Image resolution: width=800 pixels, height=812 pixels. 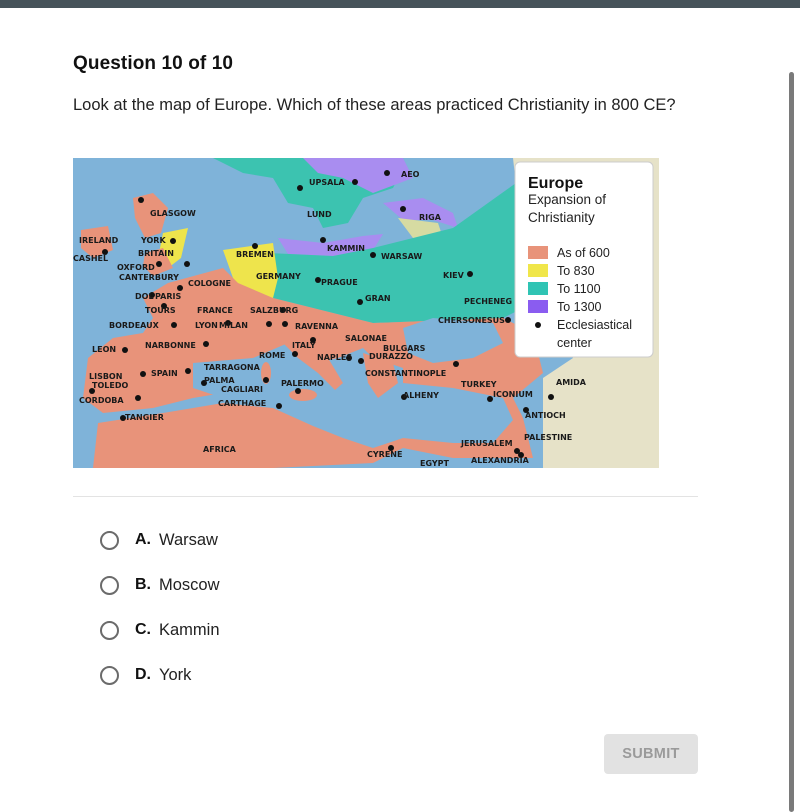 I want to click on option-letter: B., so click(x=143, y=584).